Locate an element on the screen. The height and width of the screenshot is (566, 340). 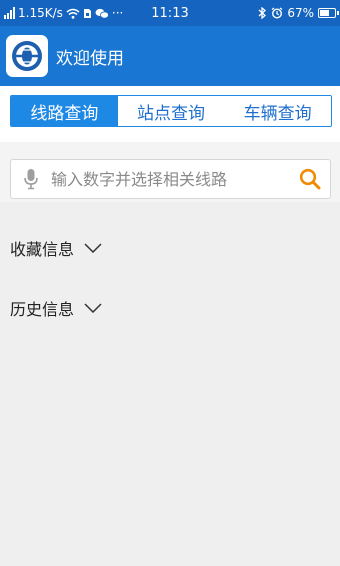
sim-card-icon is located at coordinates (87, 13).